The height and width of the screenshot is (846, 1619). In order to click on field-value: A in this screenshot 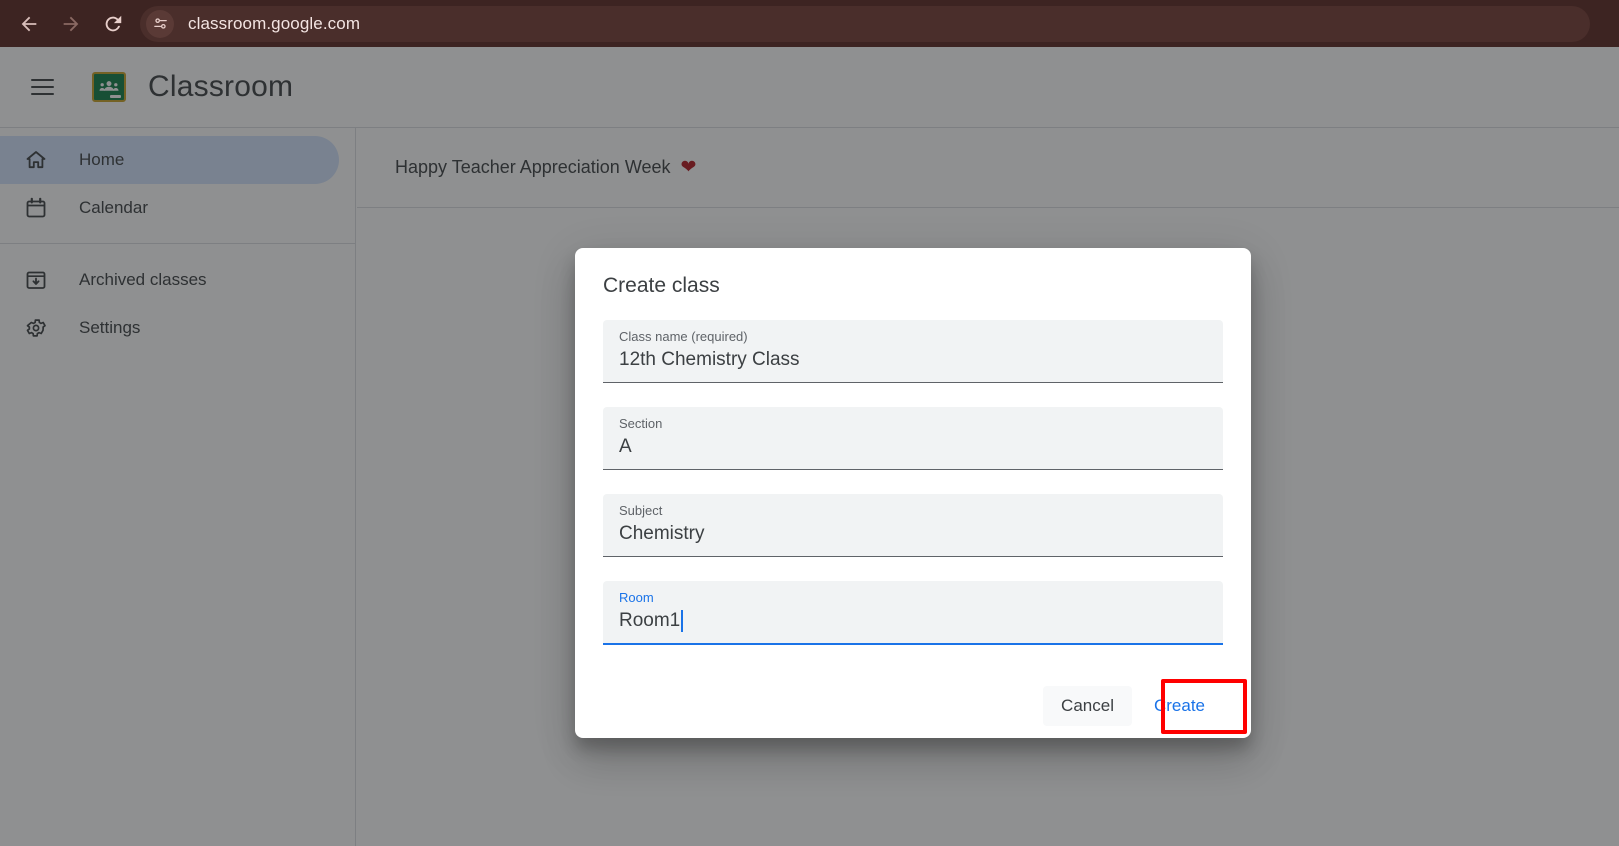, I will do `click(625, 446)`.